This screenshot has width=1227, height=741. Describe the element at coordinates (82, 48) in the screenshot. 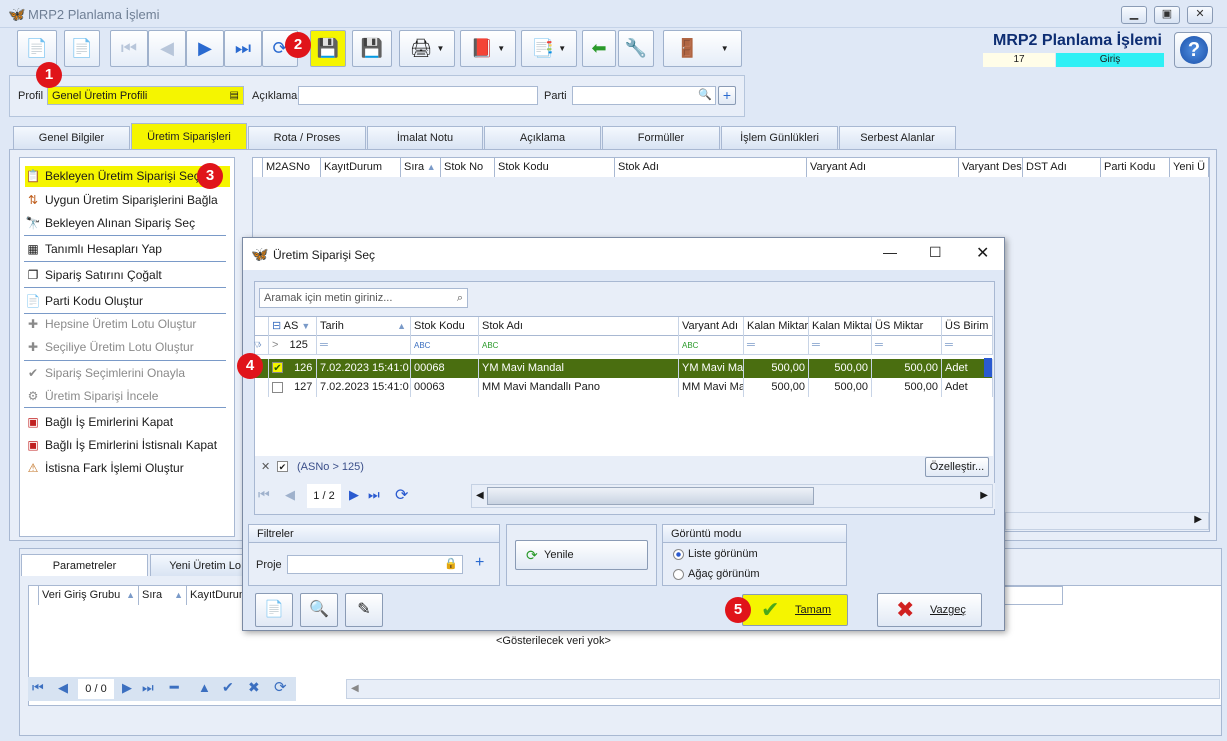

I see `delete-record-button: 📄` at that location.